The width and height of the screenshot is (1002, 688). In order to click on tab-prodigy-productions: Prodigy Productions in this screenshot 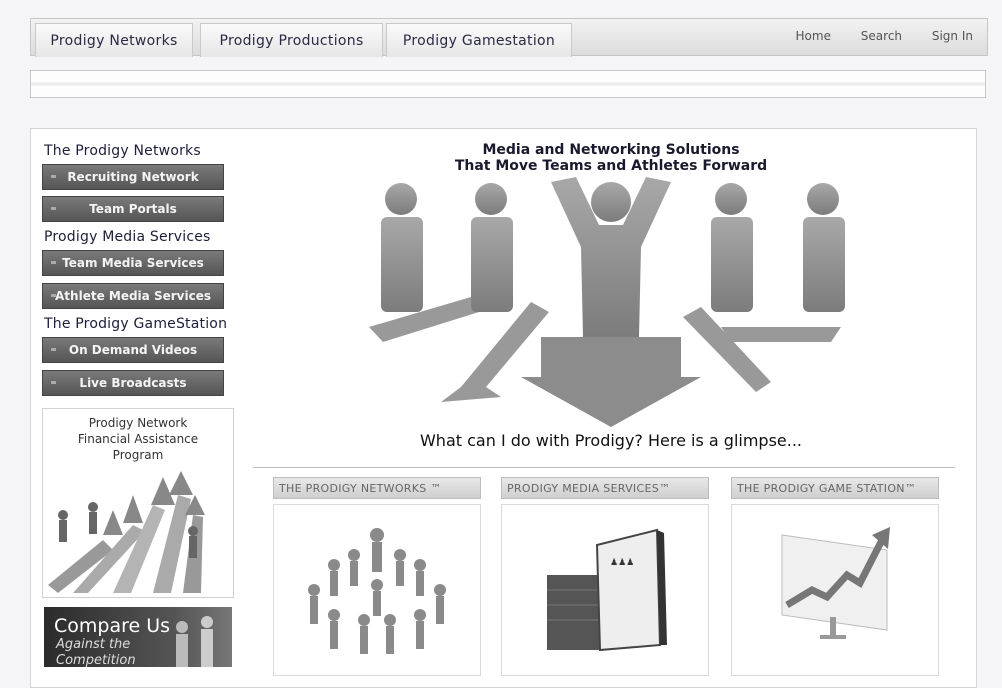, I will do `click(291, 40)`.